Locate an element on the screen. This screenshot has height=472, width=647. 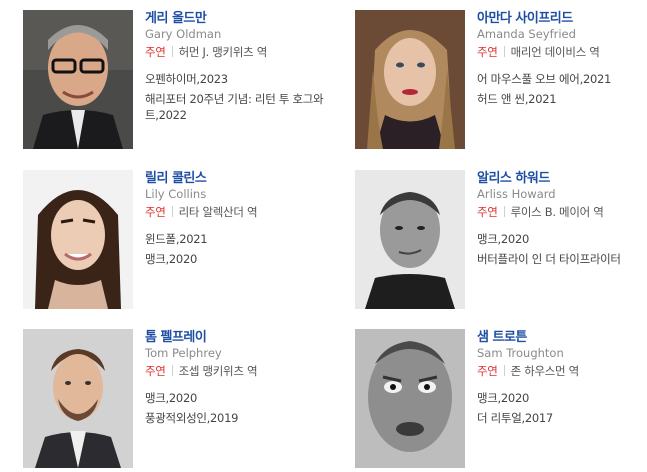
filmography-item: 허드 앤 씬,2021 is located at coordinates (562, 99).